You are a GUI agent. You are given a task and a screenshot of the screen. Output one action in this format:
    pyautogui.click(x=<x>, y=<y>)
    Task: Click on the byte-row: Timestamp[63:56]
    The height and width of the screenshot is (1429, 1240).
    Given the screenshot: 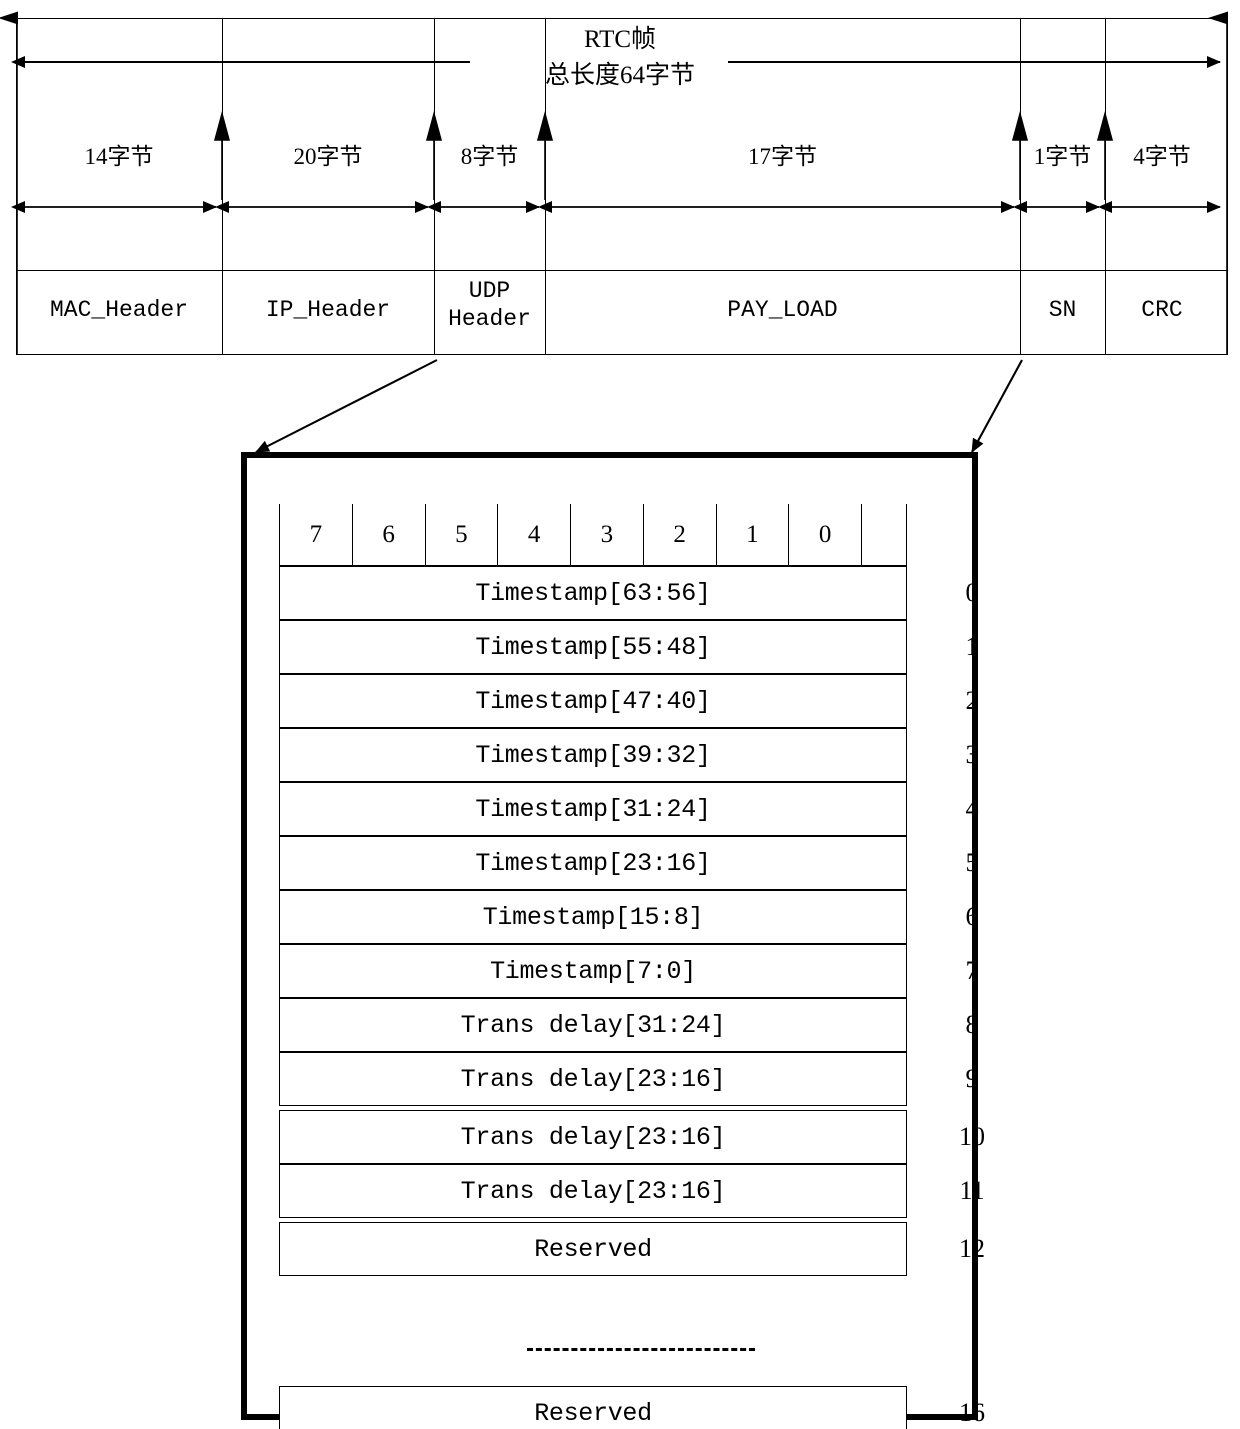 What is the action you would take?
    pyautogui.click(x=593, y=593)
    